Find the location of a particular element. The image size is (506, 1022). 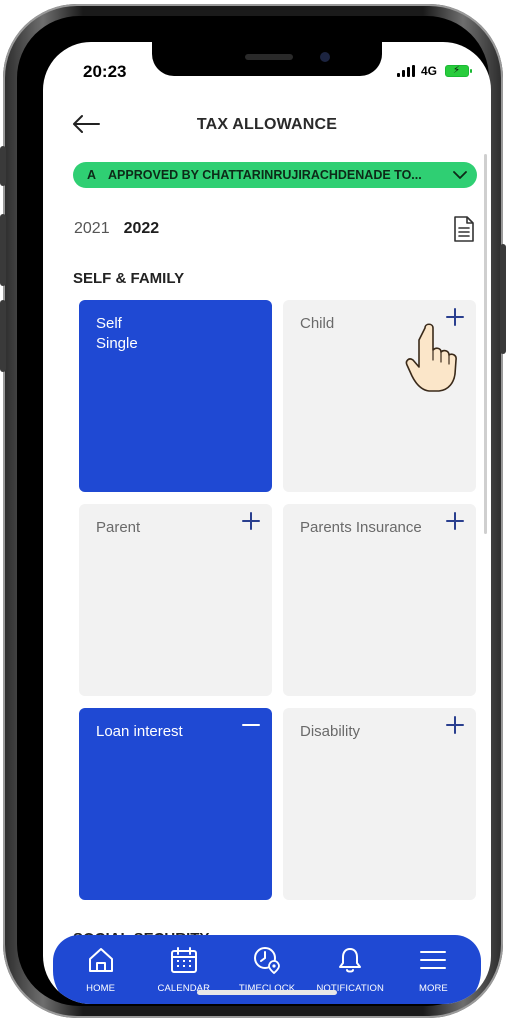

home-icon is located at coordinates (100, 960).